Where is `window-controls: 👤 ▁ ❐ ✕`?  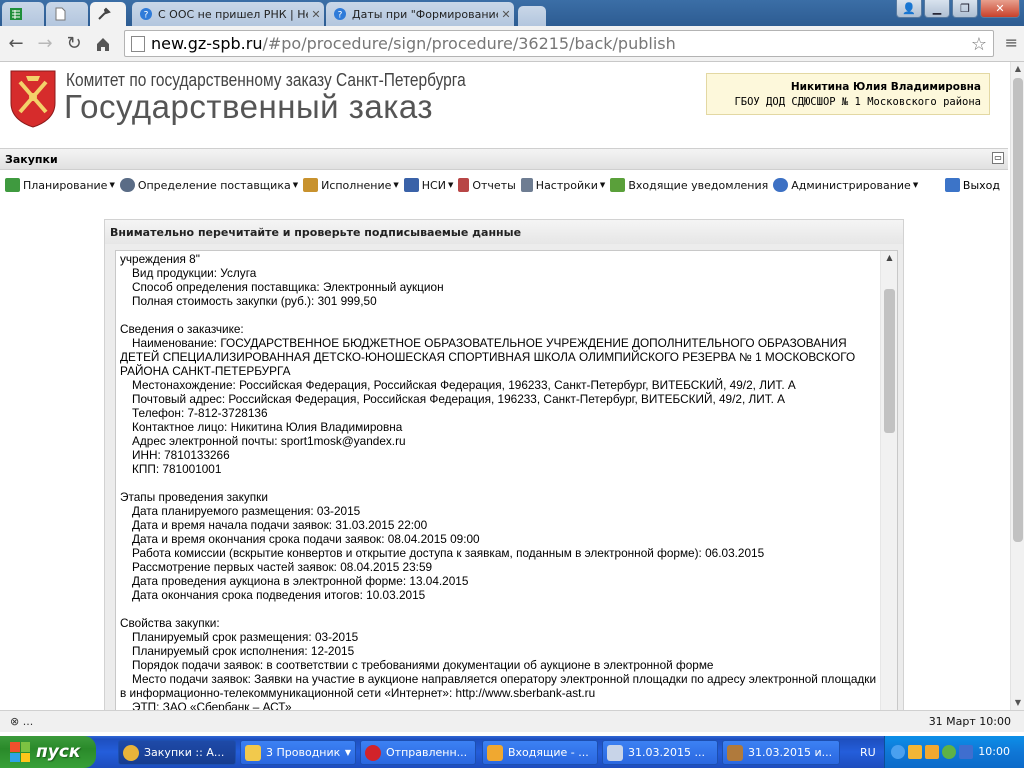
window-controls: 👤 ▁ ❐ ✕ is located at coordinates (958, 9).